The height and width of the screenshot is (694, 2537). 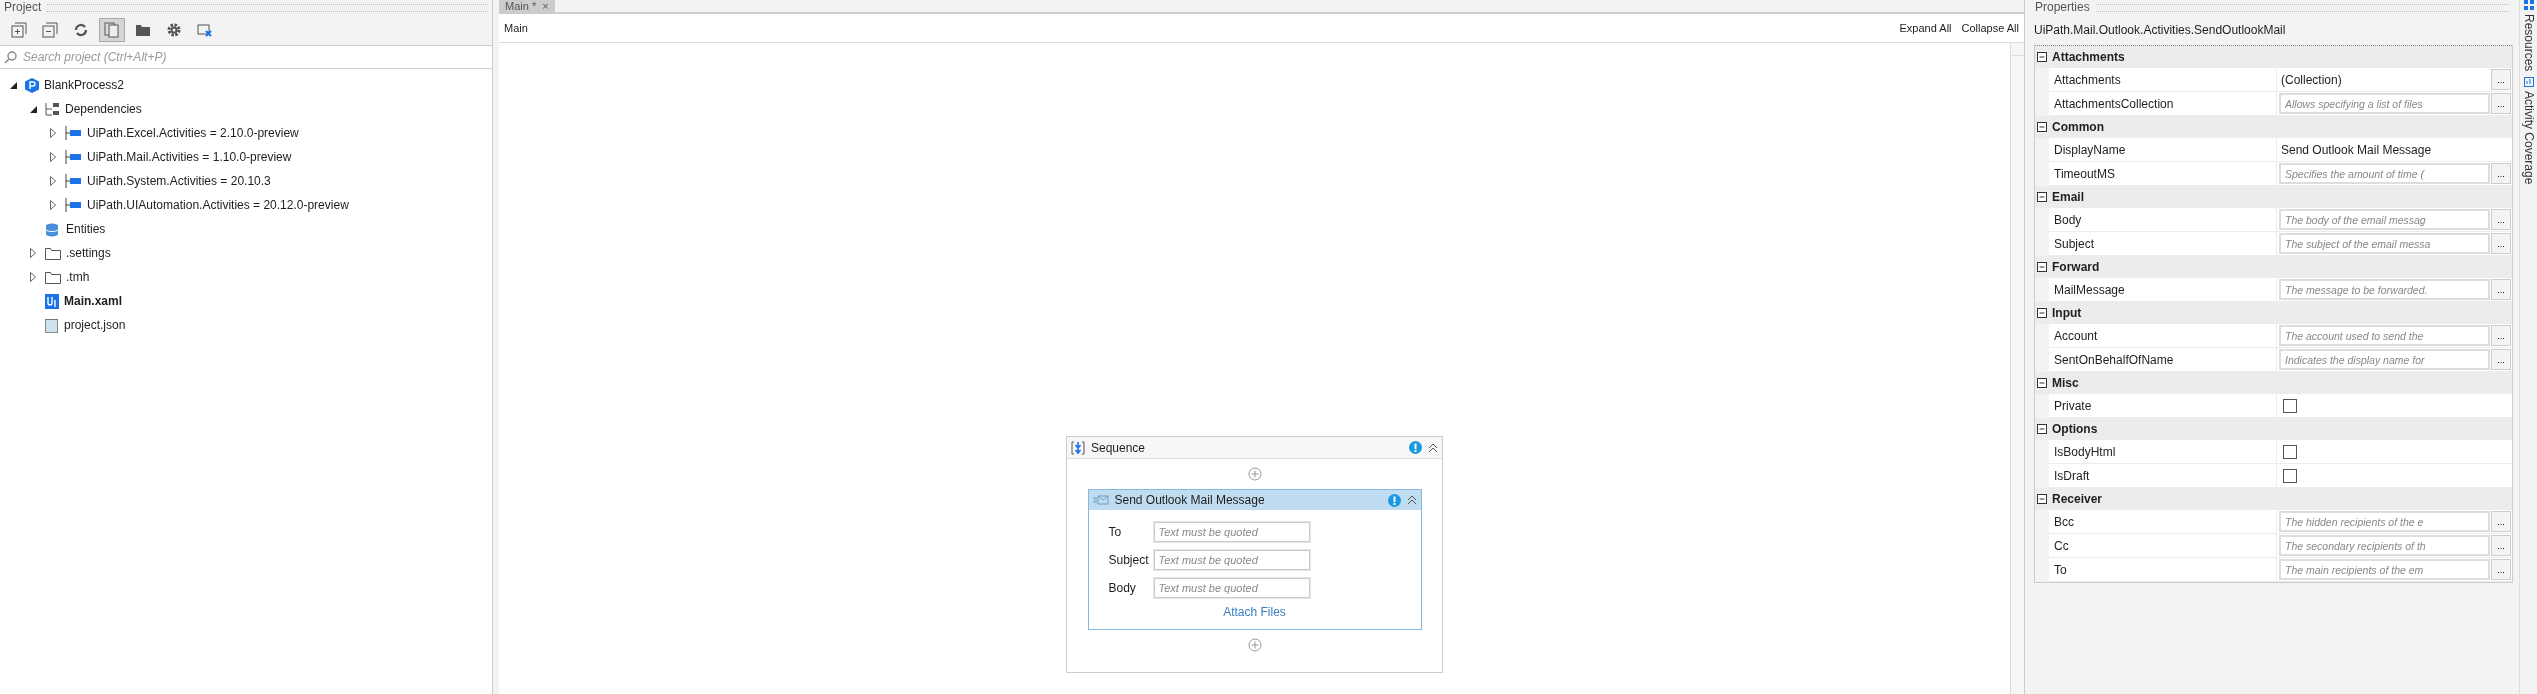 I want to click on tree-item: Dependencies, so click(x=103, y=109).